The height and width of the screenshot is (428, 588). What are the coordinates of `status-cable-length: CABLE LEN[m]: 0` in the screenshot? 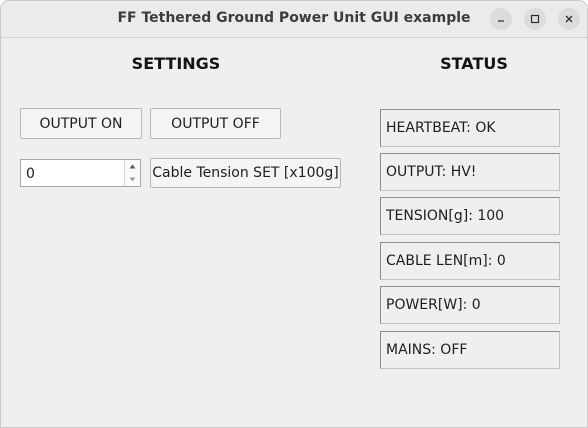 It's located at (470, 261).